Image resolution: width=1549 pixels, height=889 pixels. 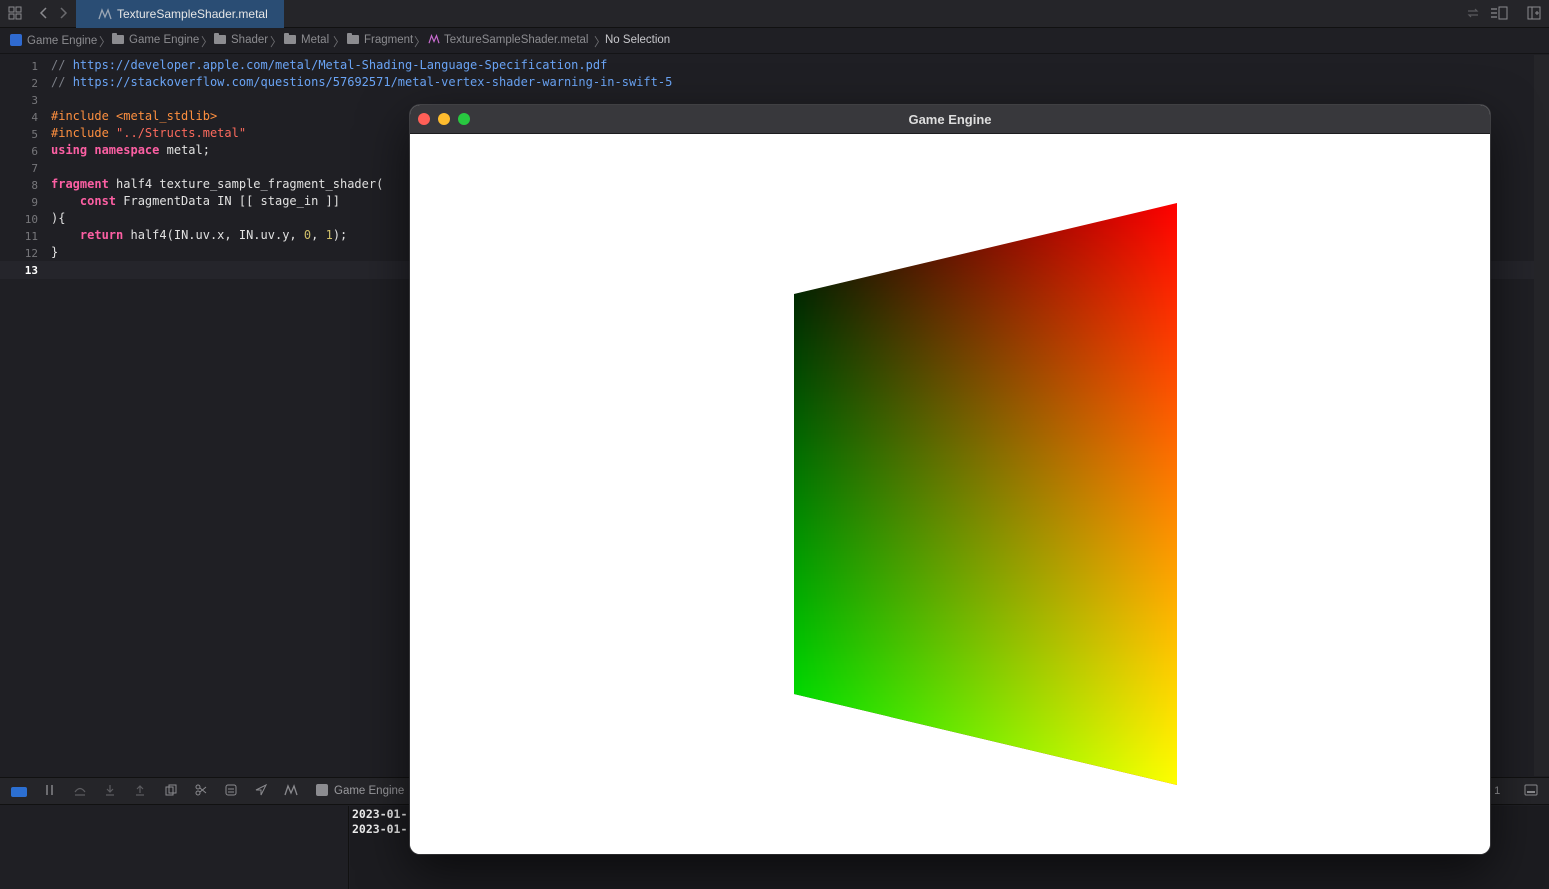 I want to click on breadcrumb-group-game-engine: Game Engine, so click(x=155, y=39).